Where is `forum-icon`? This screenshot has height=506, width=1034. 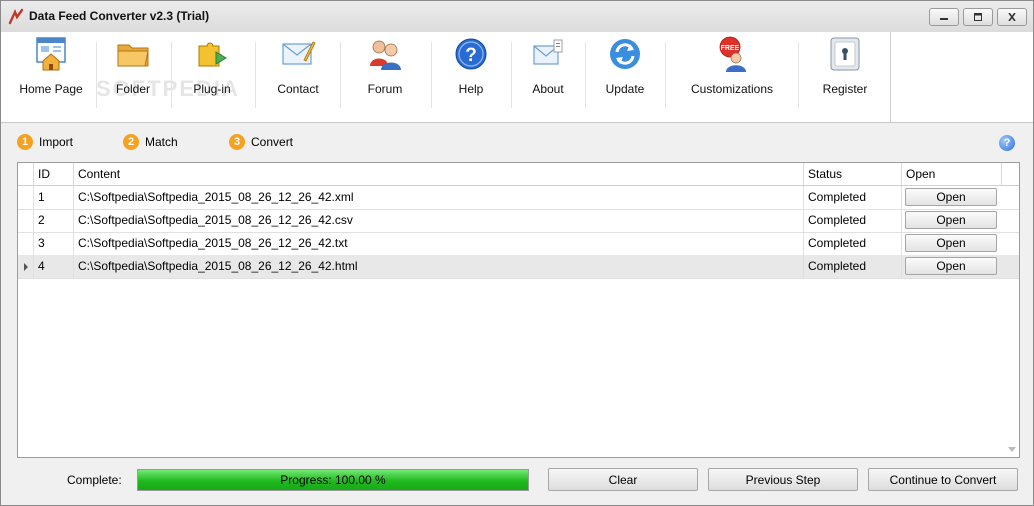
forum-icon is located at coordinates (385, 55).